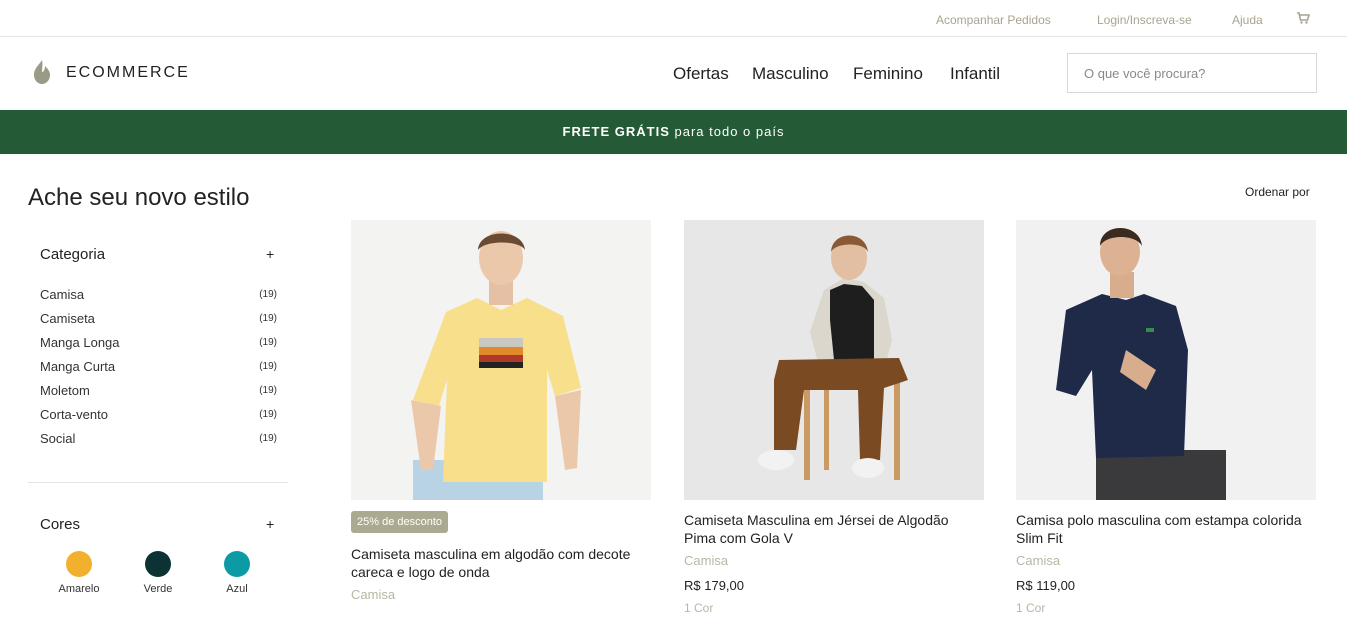 This screenshot has height=618, width=1347. Describe the element at coordinates (237, 589) in the screenshot. I see `swatch-label: Azul` at that location.